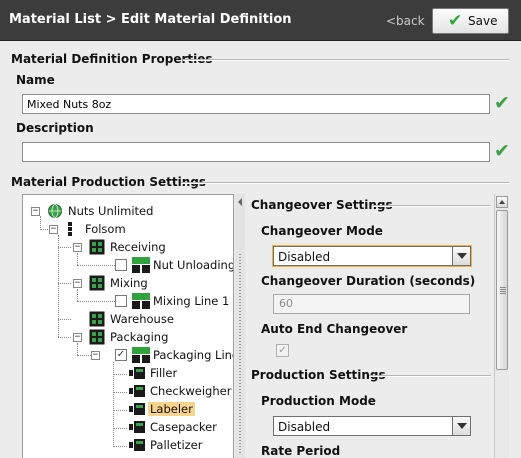 The width and height of the screenshot is (521, 458). Describe the element at coordinates (240, 354) in the screenshot. I see `divider-grip` at that location.